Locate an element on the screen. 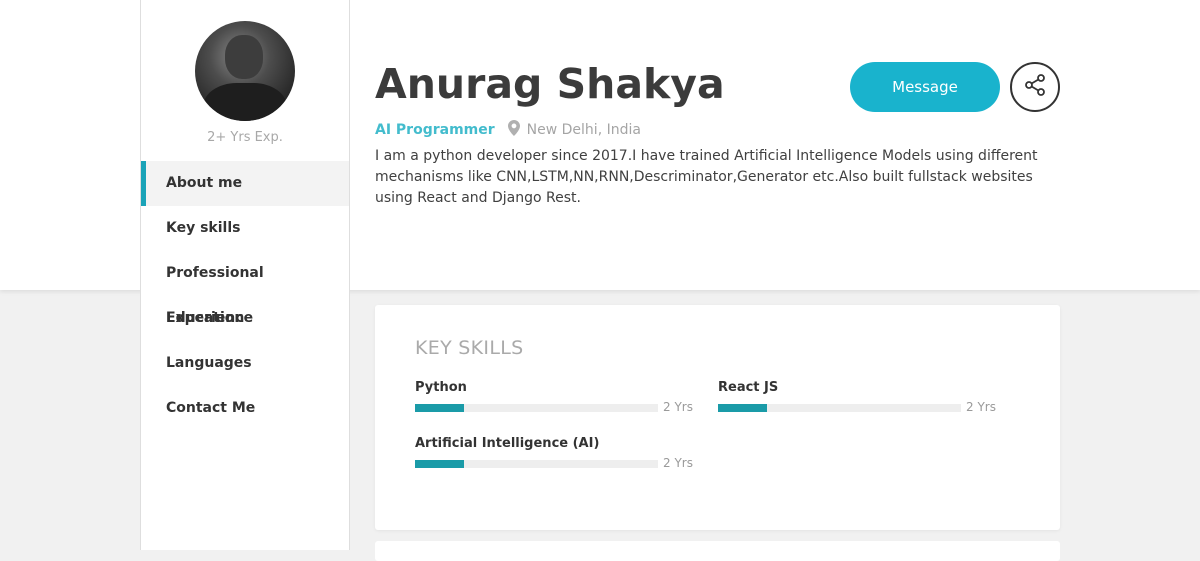 This screenshot has width=1200, height=561. skill-item-python: Python 2 Yrs is located at coordinates (555, 397).